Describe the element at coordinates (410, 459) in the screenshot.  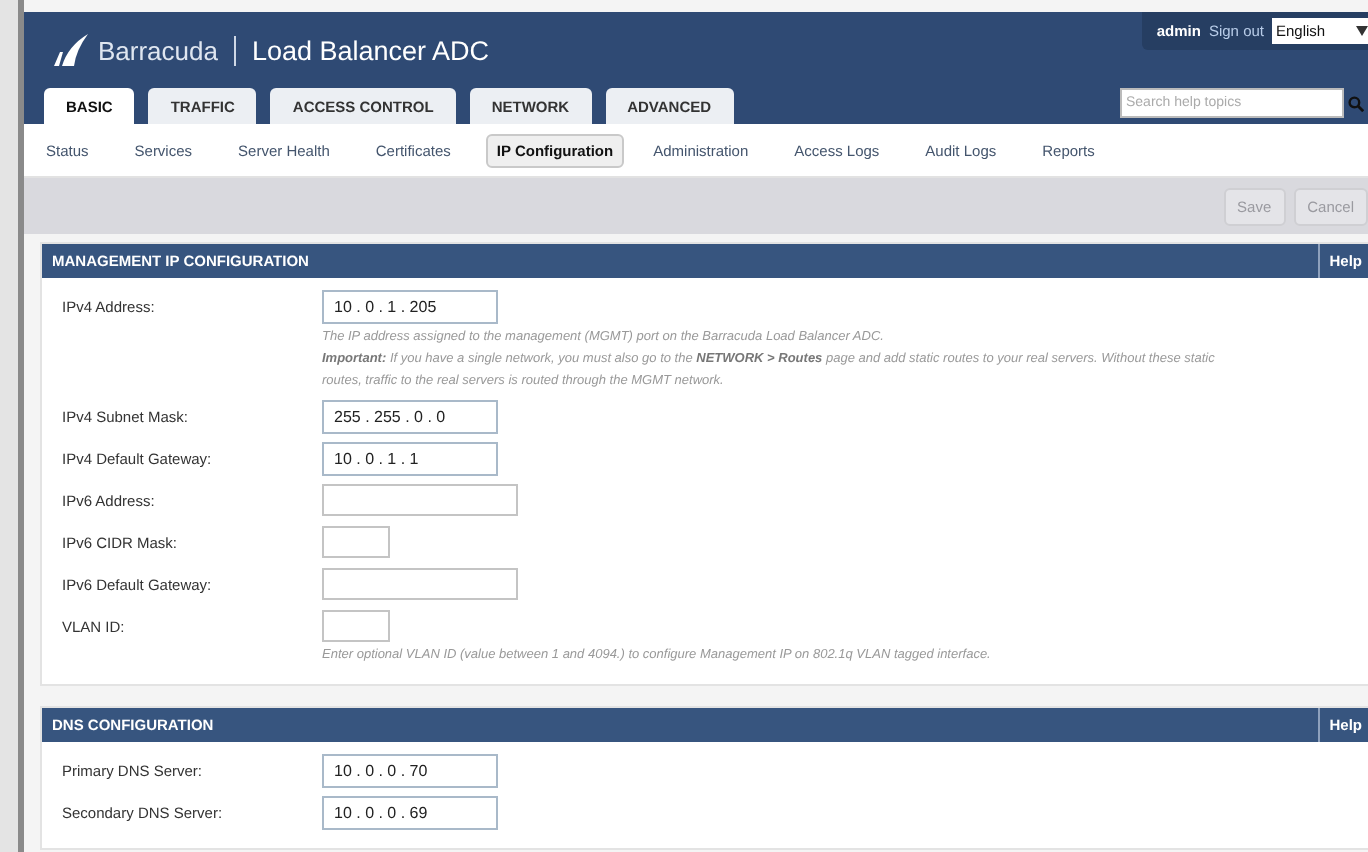
I see `ip-address-field: 10 . 0 . 1 . 1` at that location.